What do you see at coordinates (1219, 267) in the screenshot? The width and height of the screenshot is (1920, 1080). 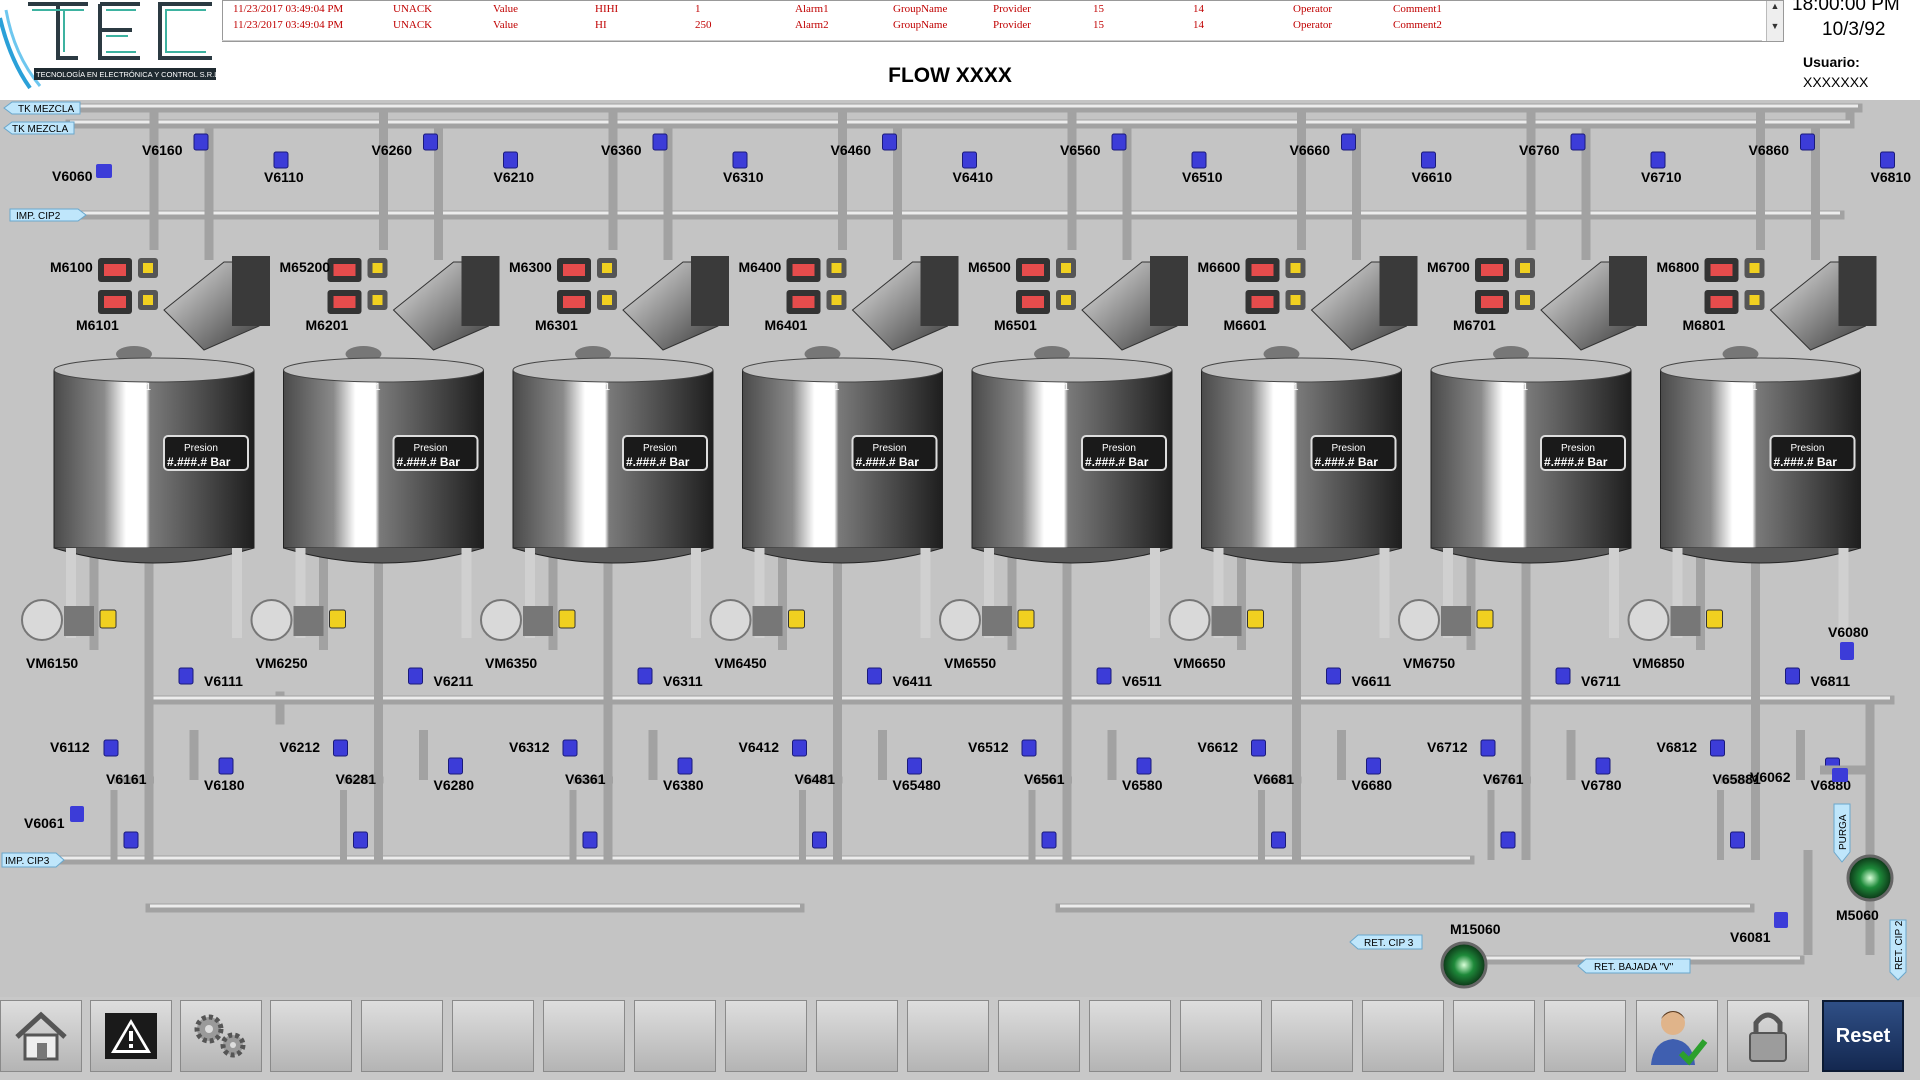 I see `tag-motor-top: M6600` at bounding box center [1219, 267].